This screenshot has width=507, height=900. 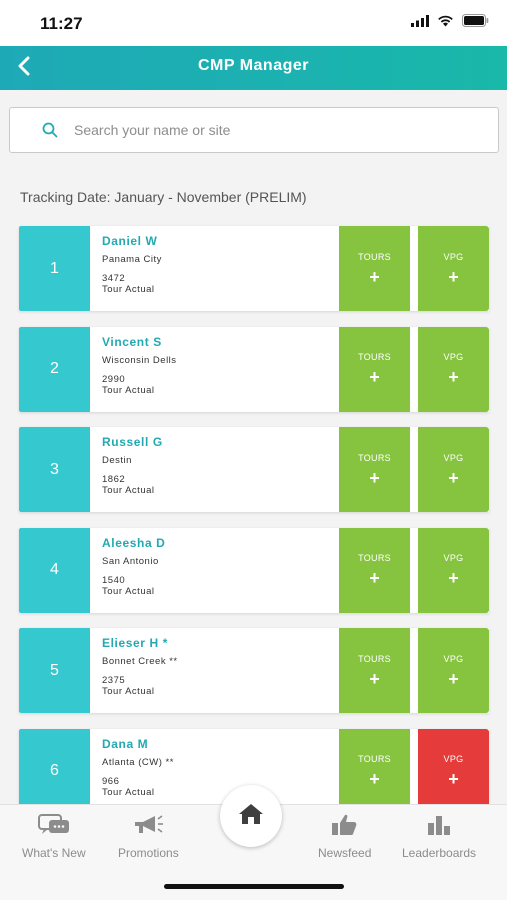 I want to click on entry-count: 1862, so click(x=114, y=479).